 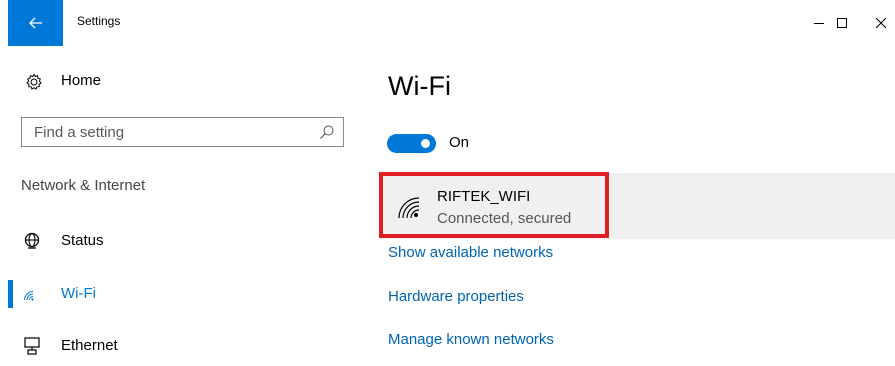 I want to click on search-box, so click(x=182, y=132).